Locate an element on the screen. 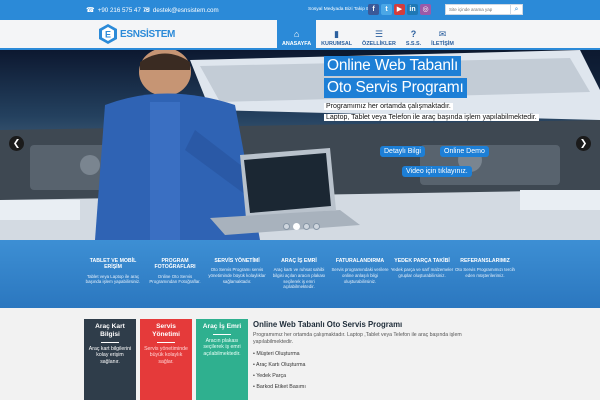 The width and height of the screenshot is (600, 400). logo-text: ESNSİSTEM is located at coordinates (148, 34).